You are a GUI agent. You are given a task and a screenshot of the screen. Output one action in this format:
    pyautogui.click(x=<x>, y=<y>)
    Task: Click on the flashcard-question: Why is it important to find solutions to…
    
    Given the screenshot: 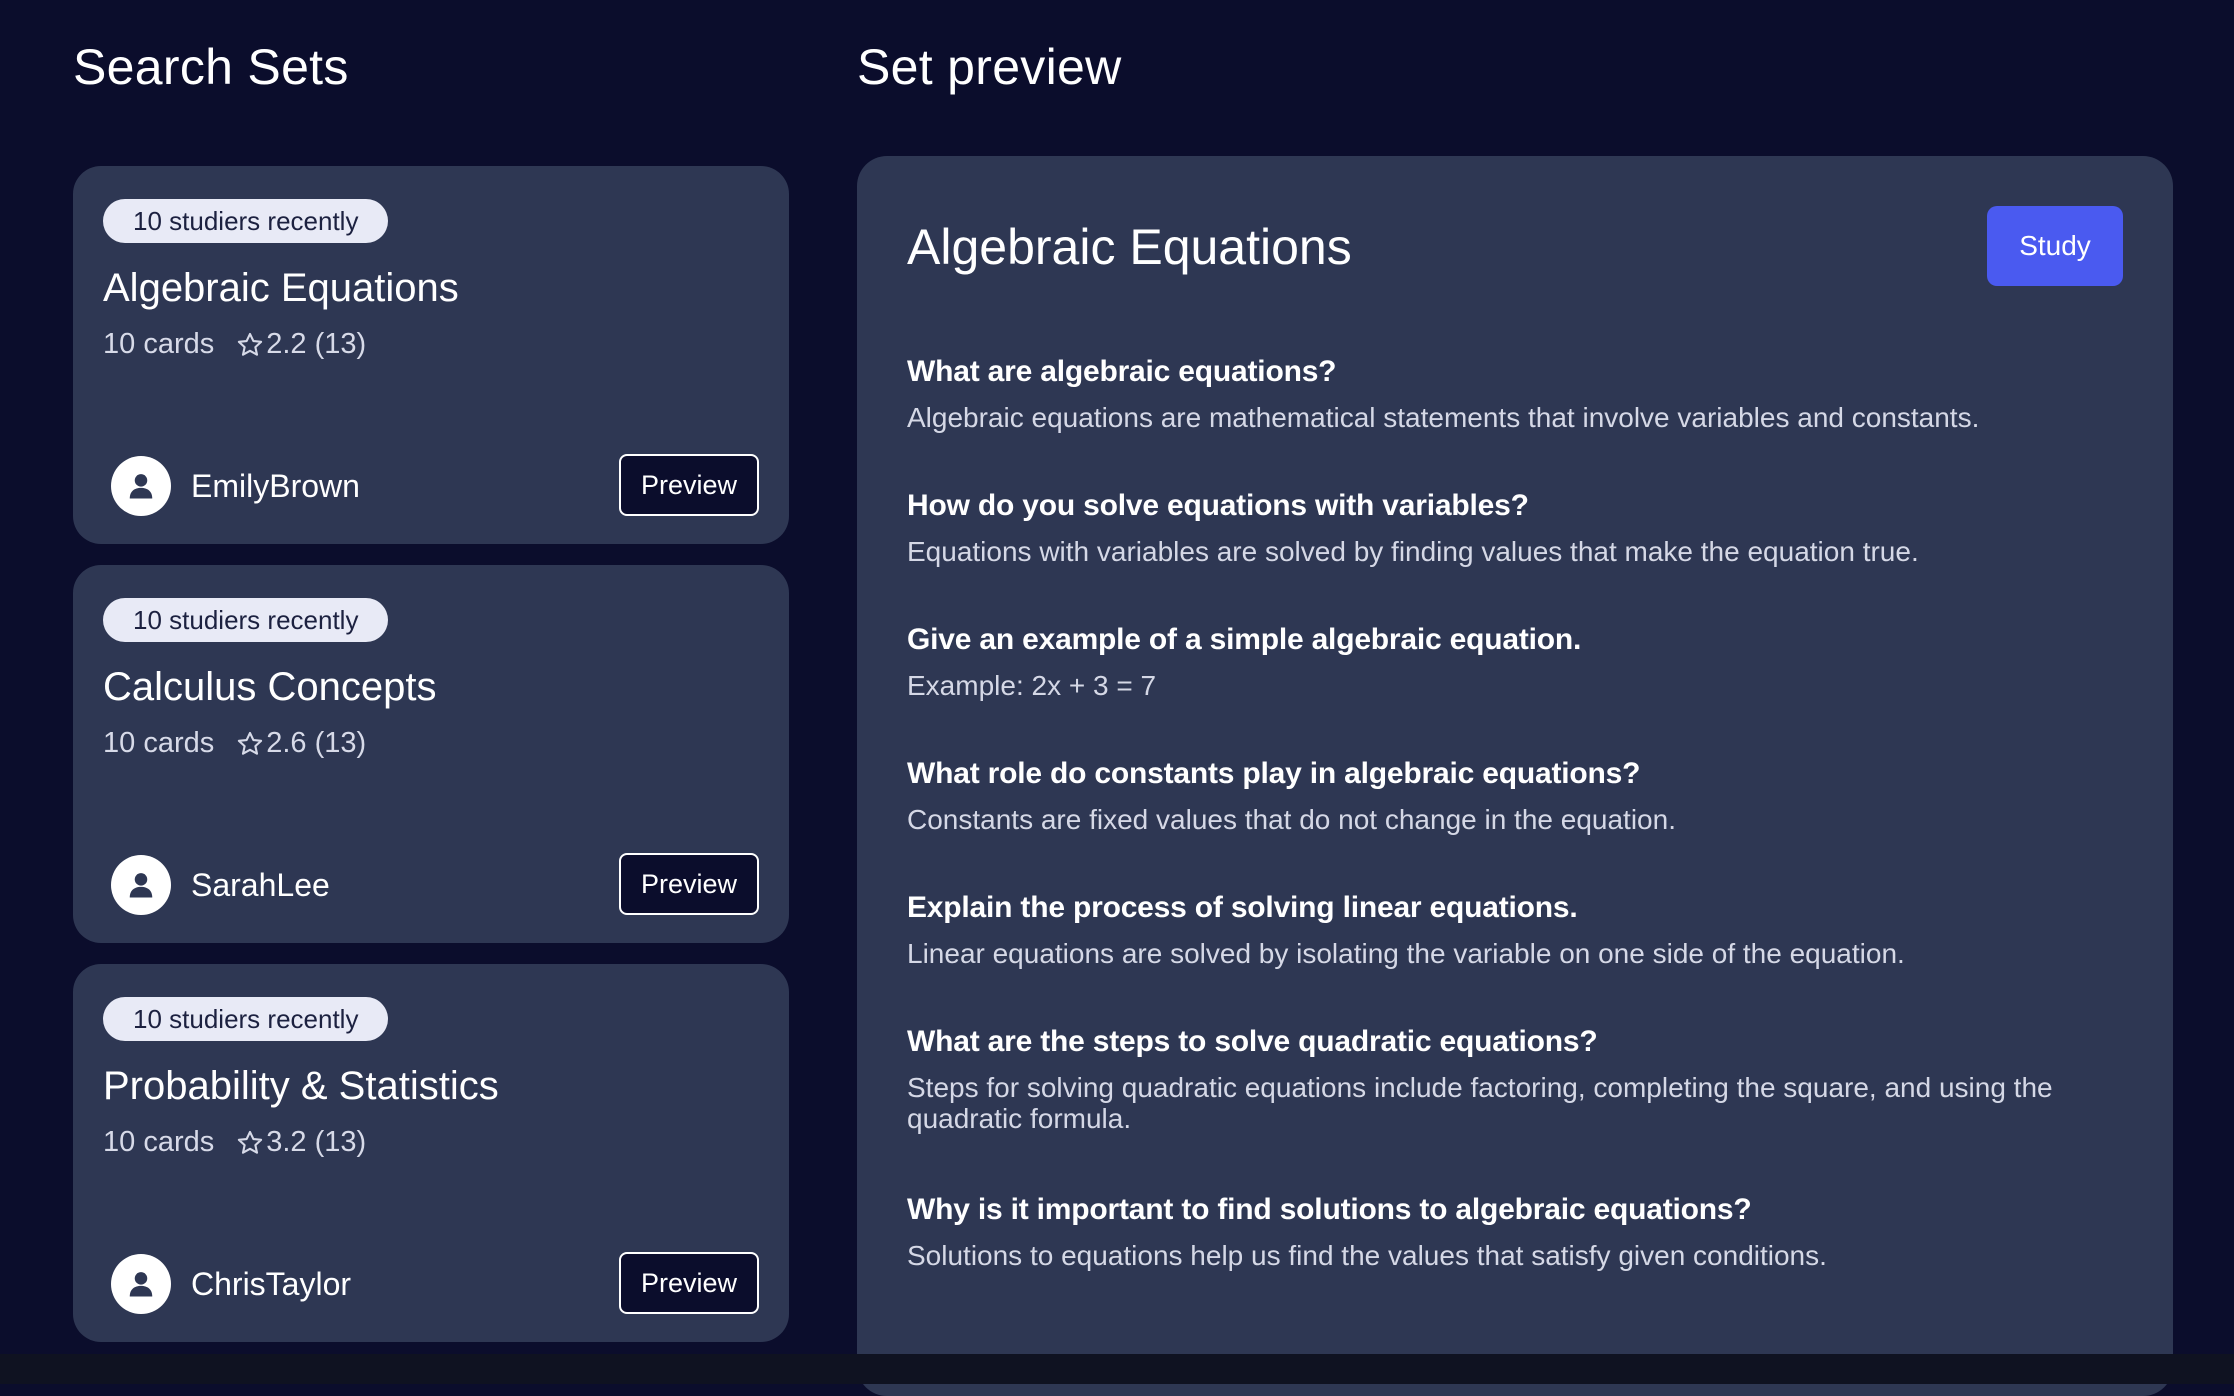 What is the action you would take?
    pyautogui.click(x=1329, y=1209)
    